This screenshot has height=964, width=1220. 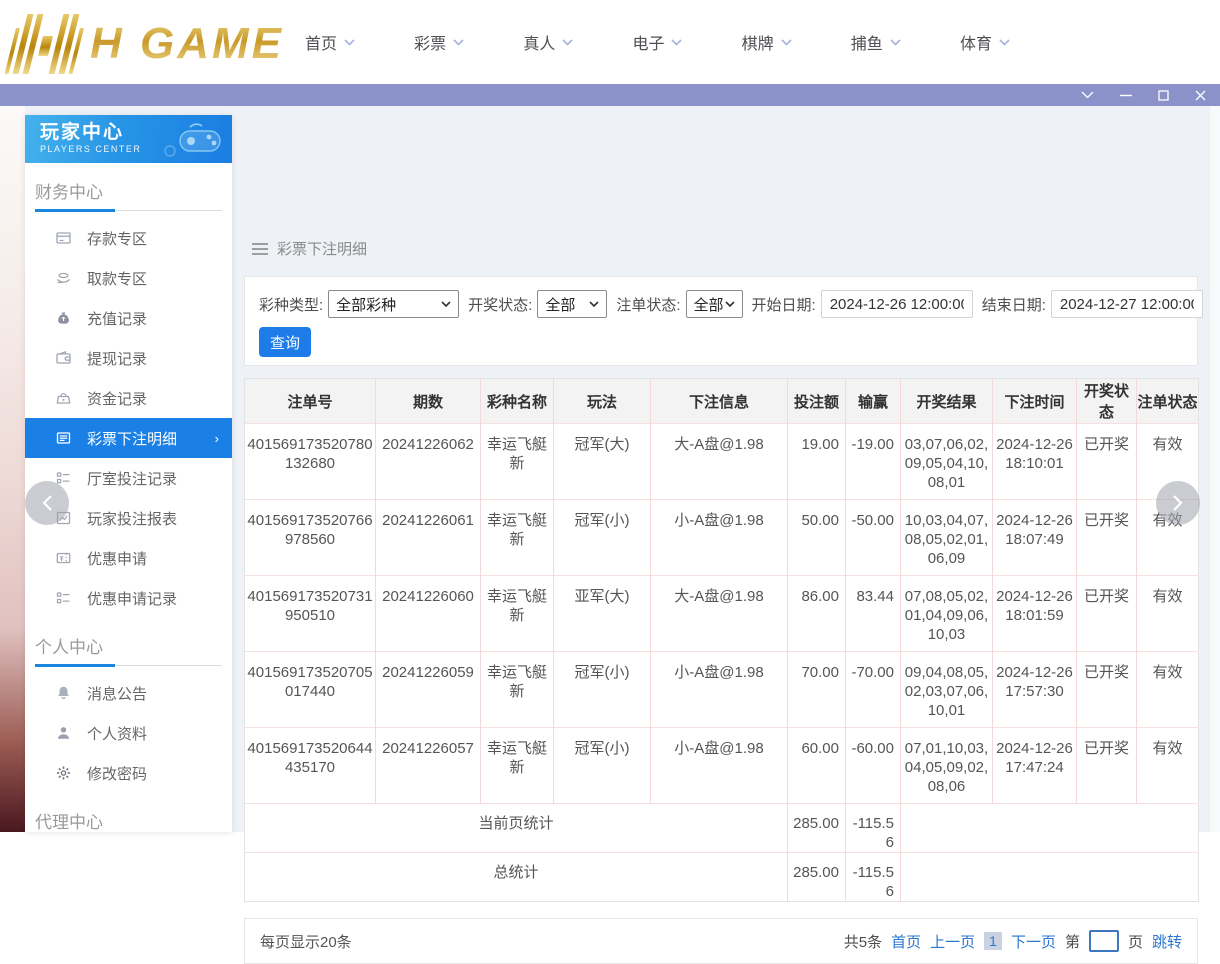 I want to click on nav-item-live: 真人, so click(x=548, y=42).